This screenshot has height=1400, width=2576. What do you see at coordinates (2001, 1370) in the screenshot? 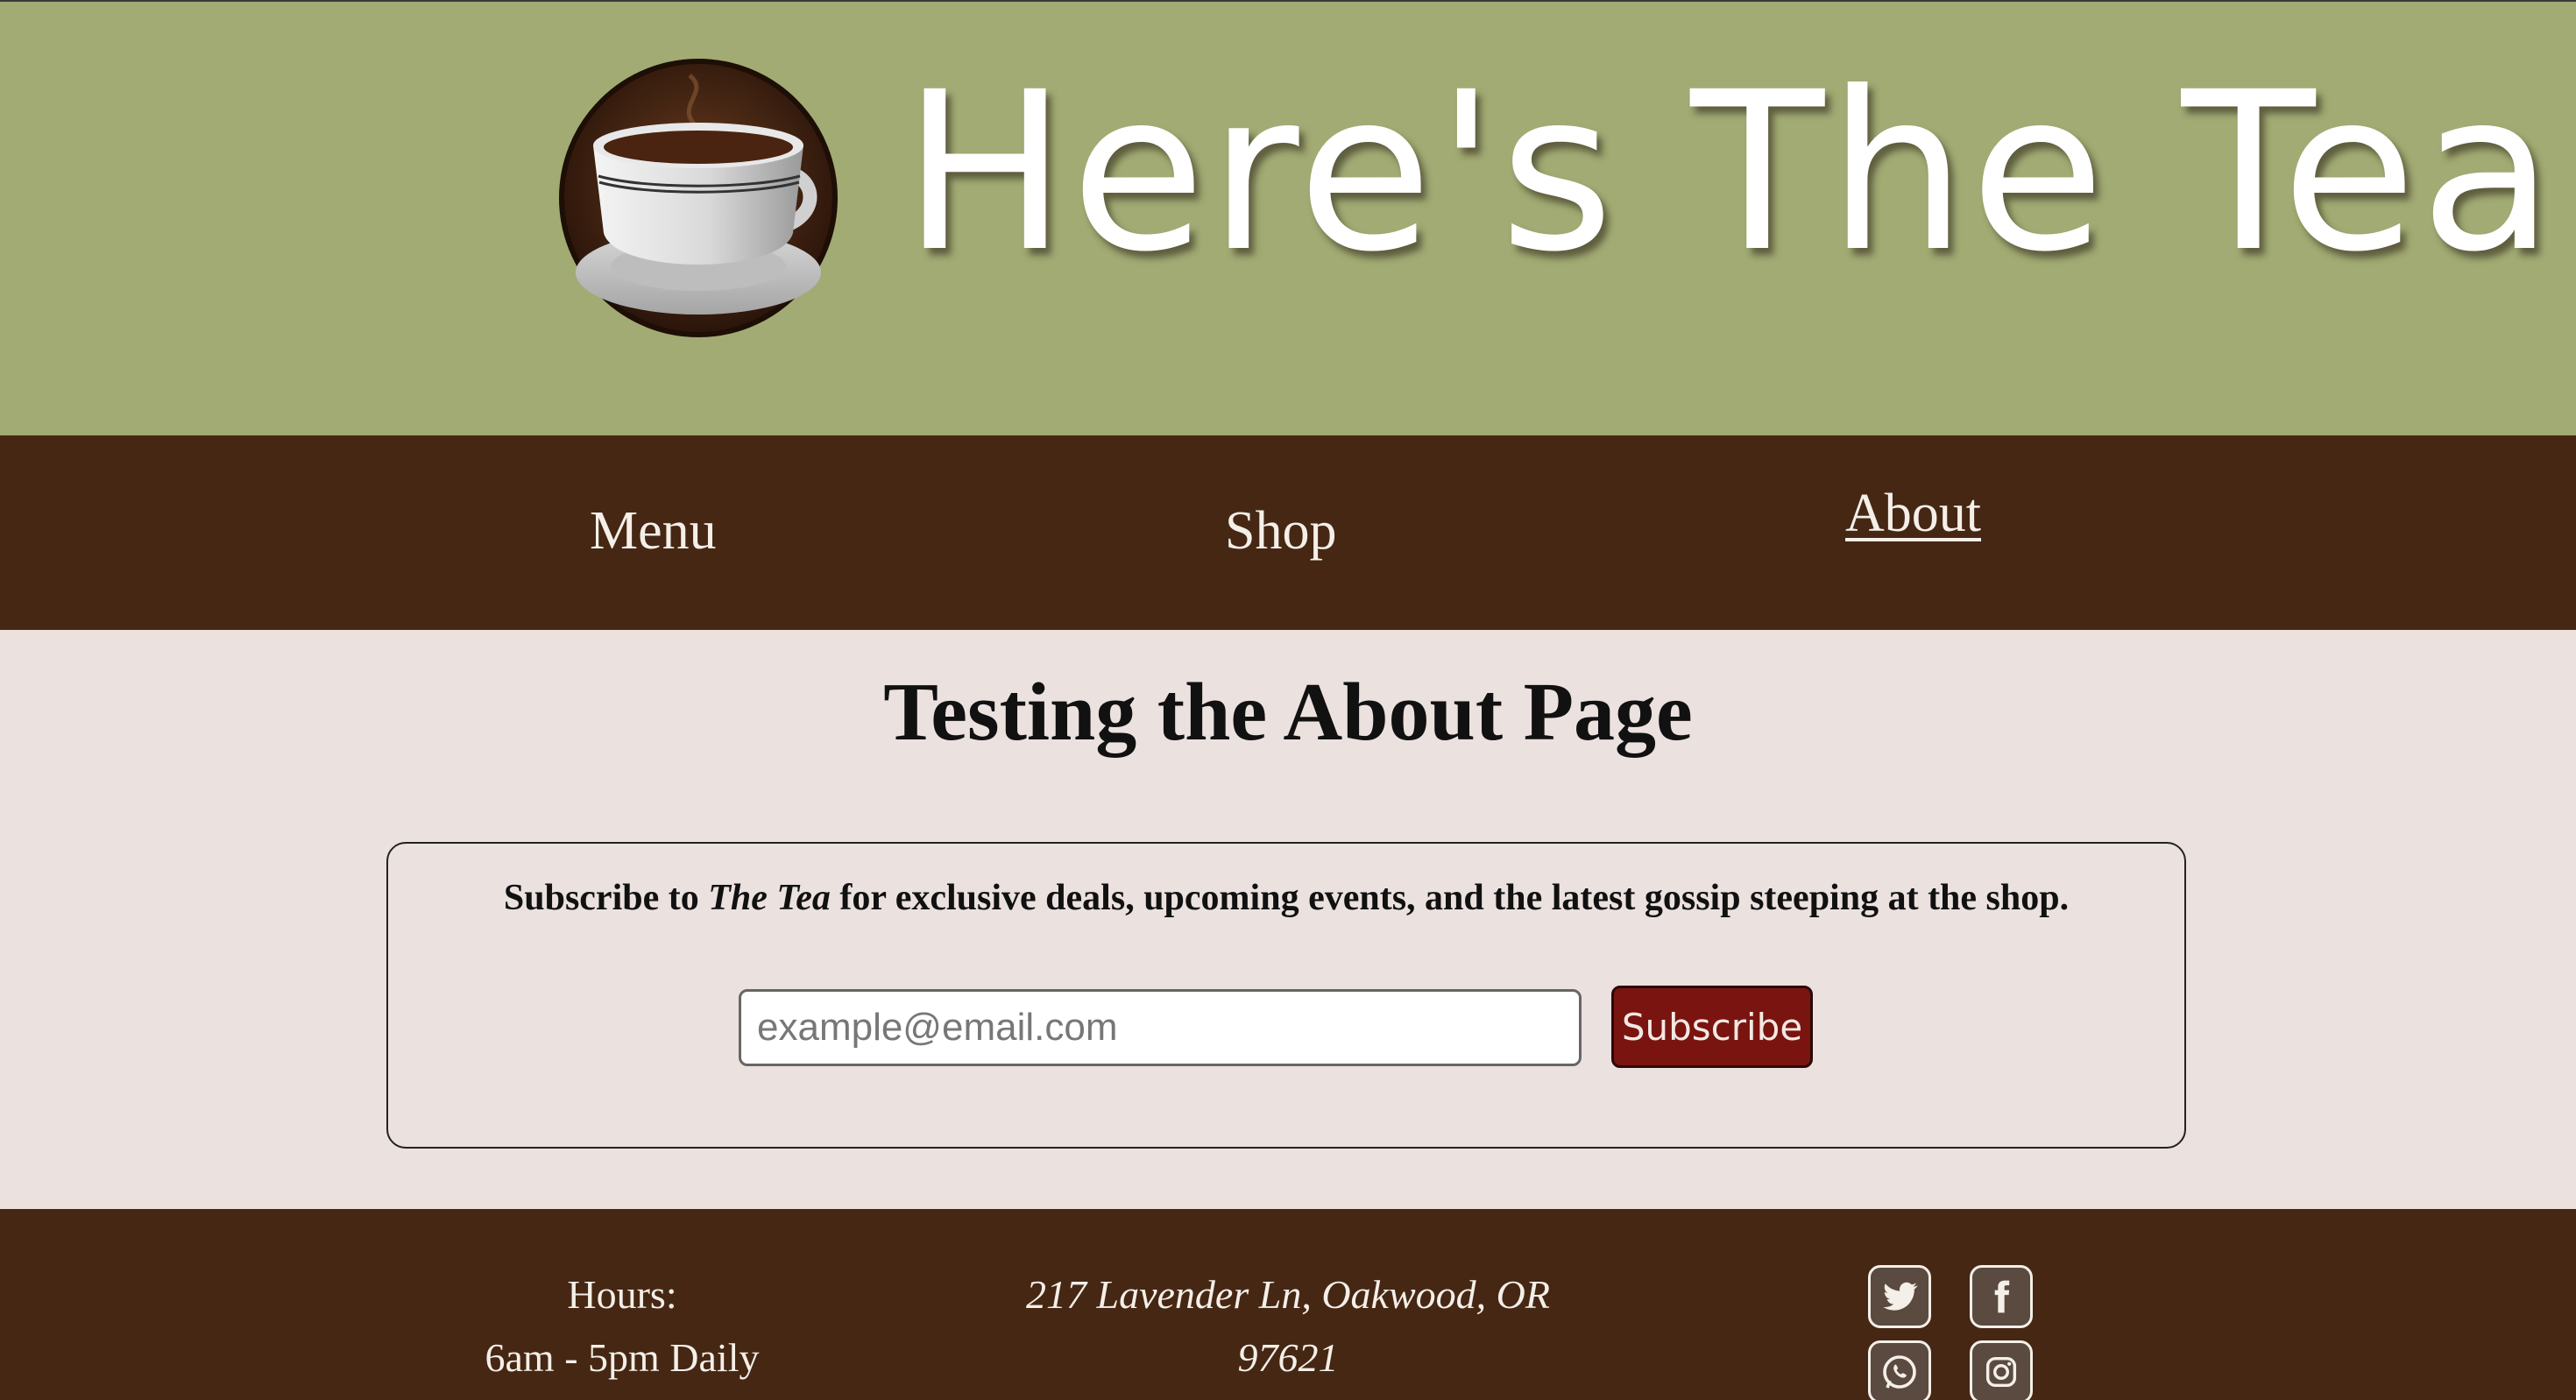
I see `instagram-icon` at bounding box center [2001, 1370].